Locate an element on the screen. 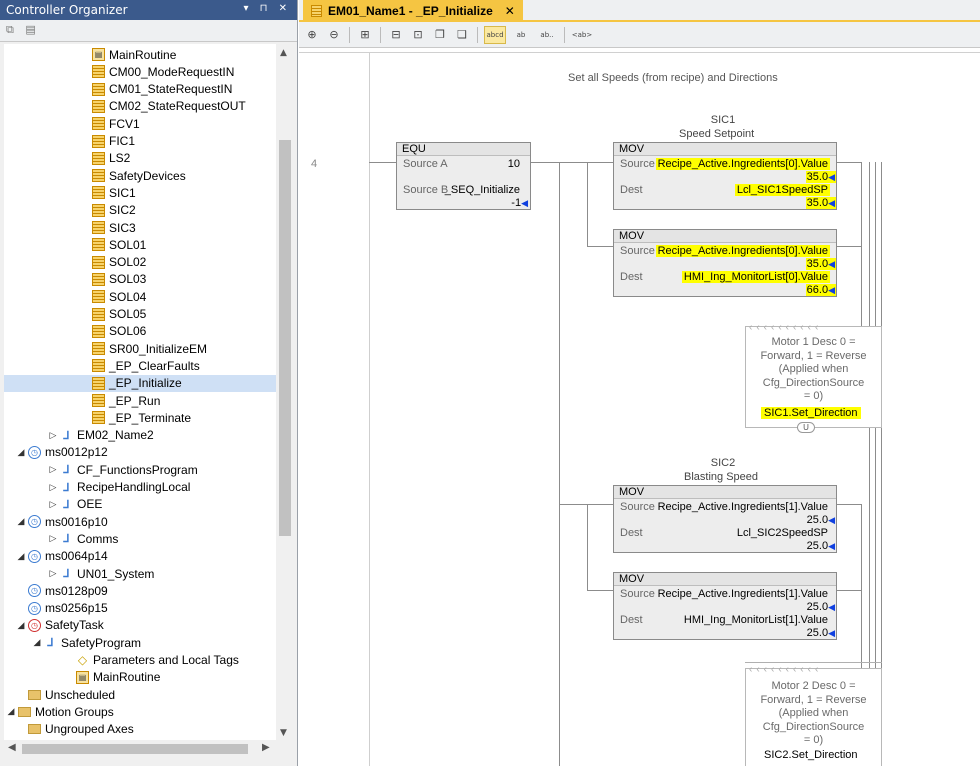 This screenshot has height=766, width=980. copy-icon: ❐ is located at coordinates (440, 35).